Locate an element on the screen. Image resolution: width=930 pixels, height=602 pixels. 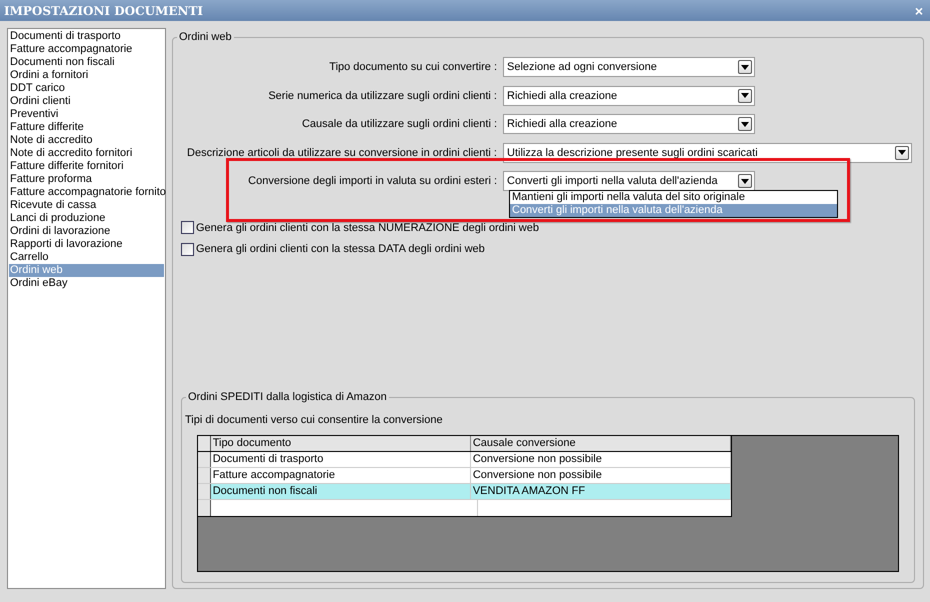
window-title: IMPOSTAZIONI DOCUMENTI is located at coordinates (104, 11).